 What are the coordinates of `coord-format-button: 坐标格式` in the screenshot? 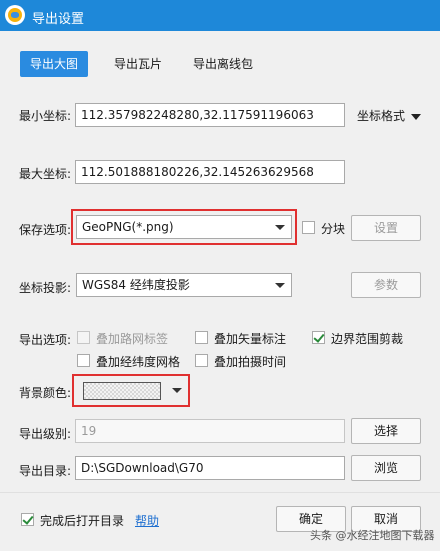 It's located at (389, 115).